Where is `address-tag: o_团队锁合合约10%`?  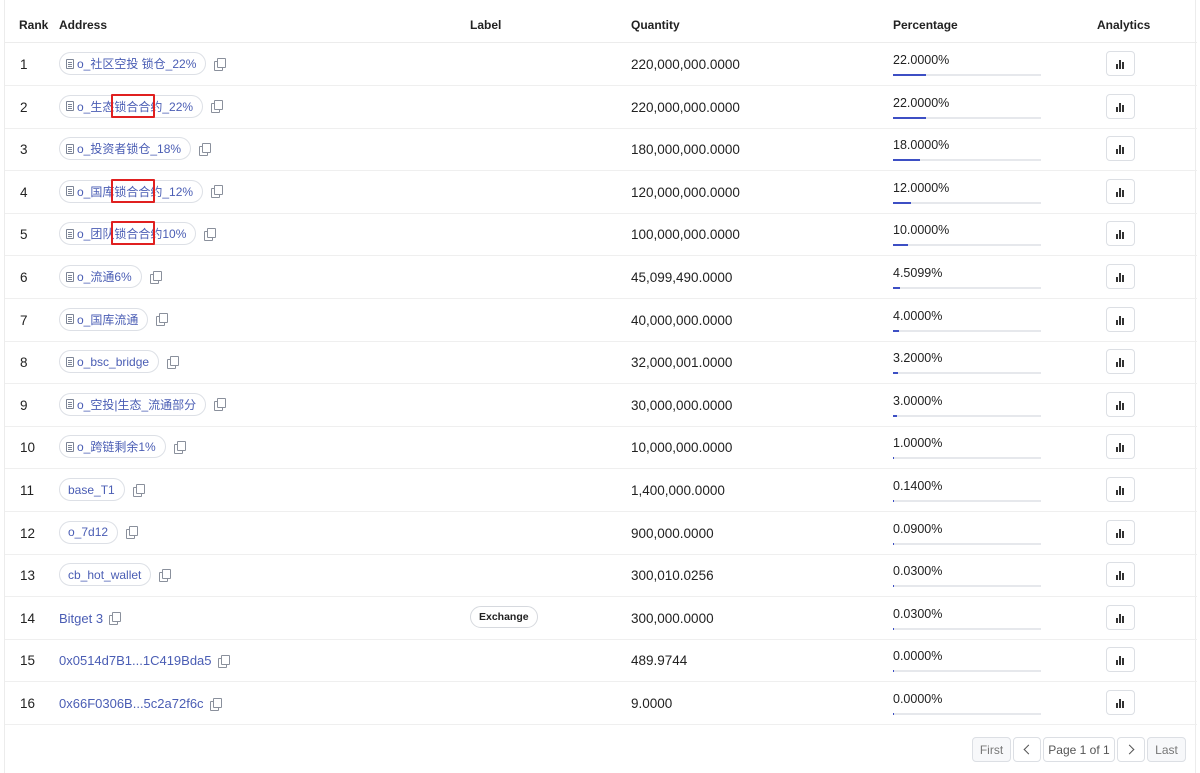
address-tag: o_团队锁合合约10% is located at coordinates (128, 234).